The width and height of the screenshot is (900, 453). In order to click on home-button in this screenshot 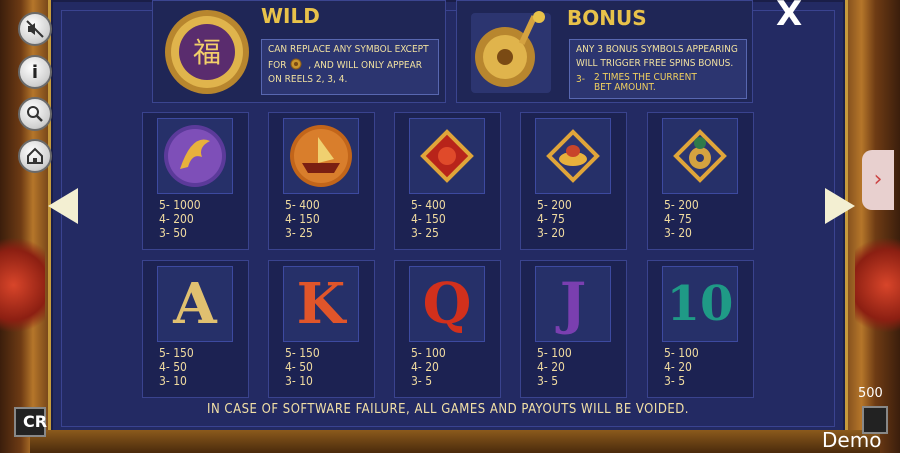, I will do `click(35, 156)`.